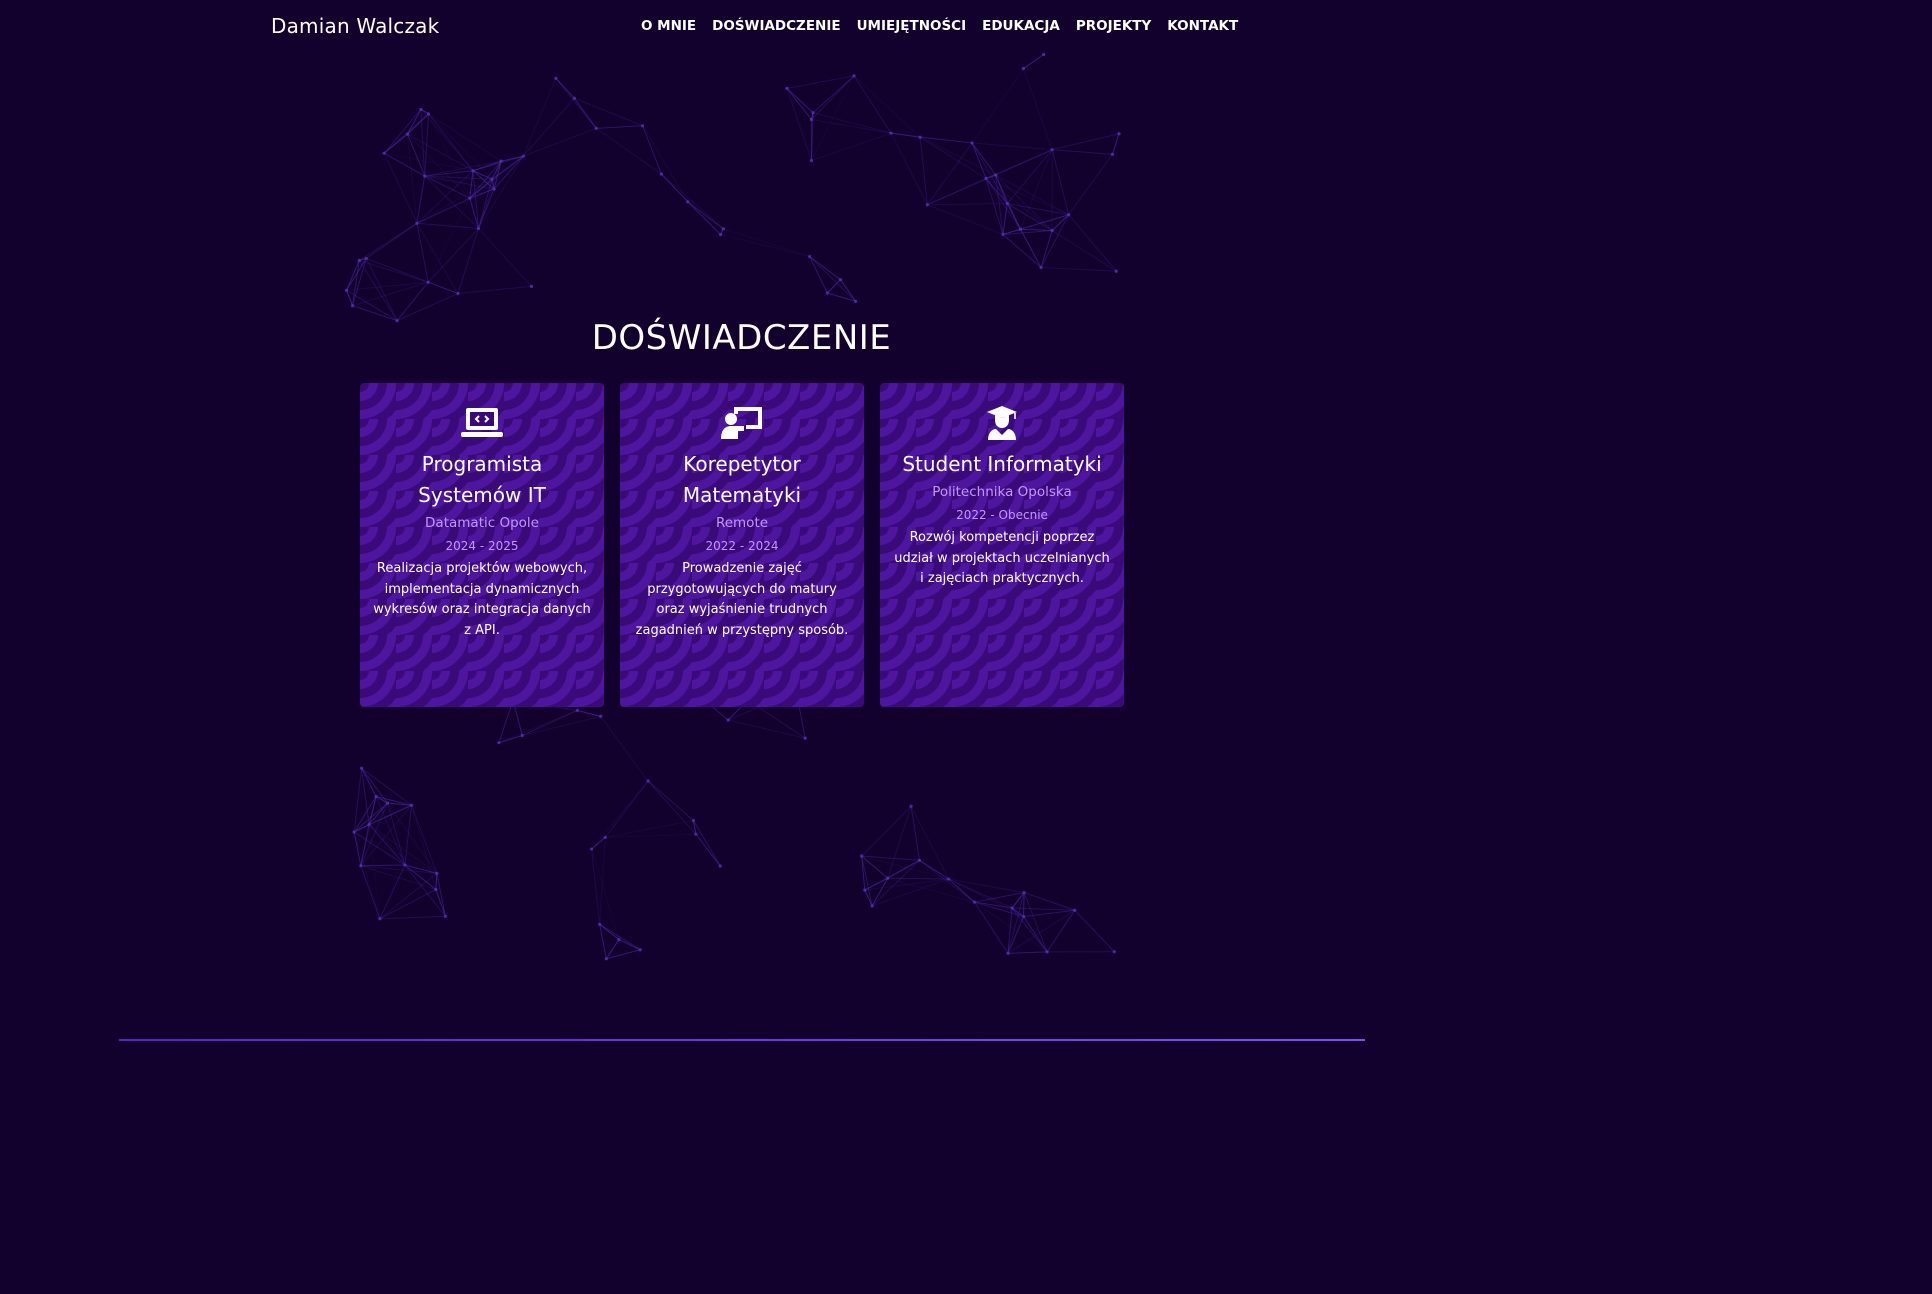  Describe the element at coordinates (668, 26) in the screenshot. I see `nav-link-o-mnie: O MNIE` at that location.